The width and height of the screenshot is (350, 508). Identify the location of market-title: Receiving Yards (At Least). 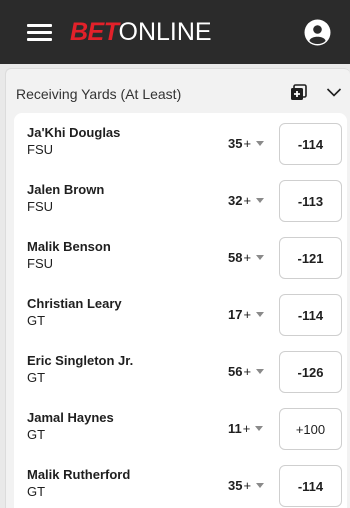
(99, 94).